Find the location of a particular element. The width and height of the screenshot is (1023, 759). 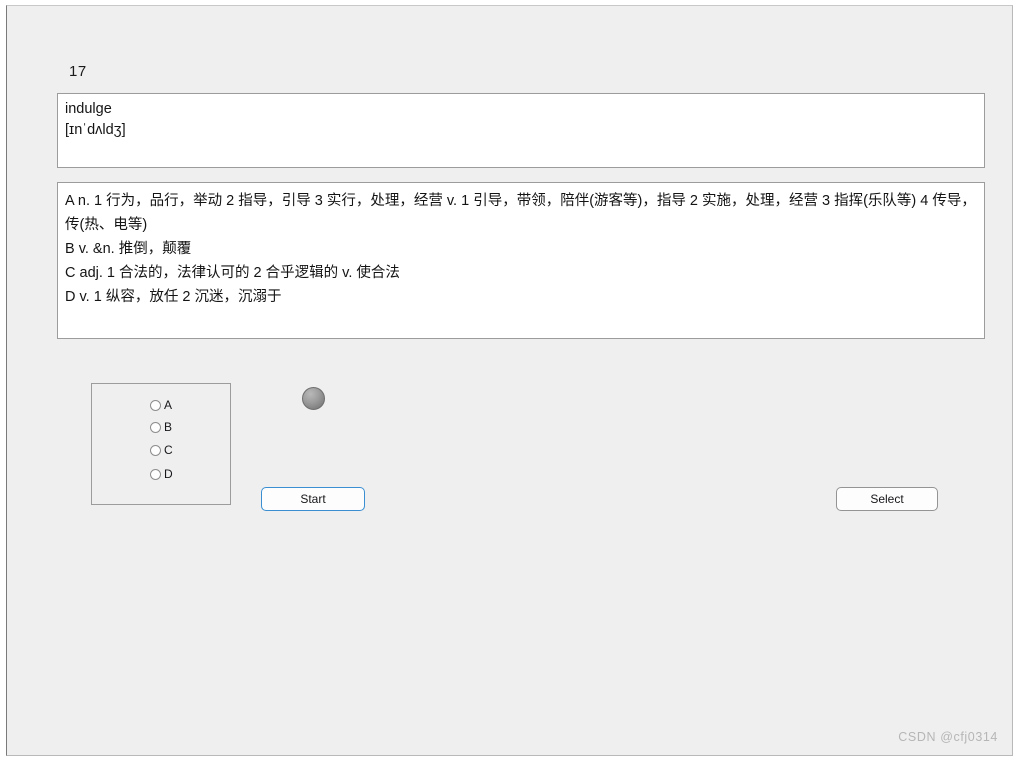

select-button: Select is located at coordinates (887, 499).